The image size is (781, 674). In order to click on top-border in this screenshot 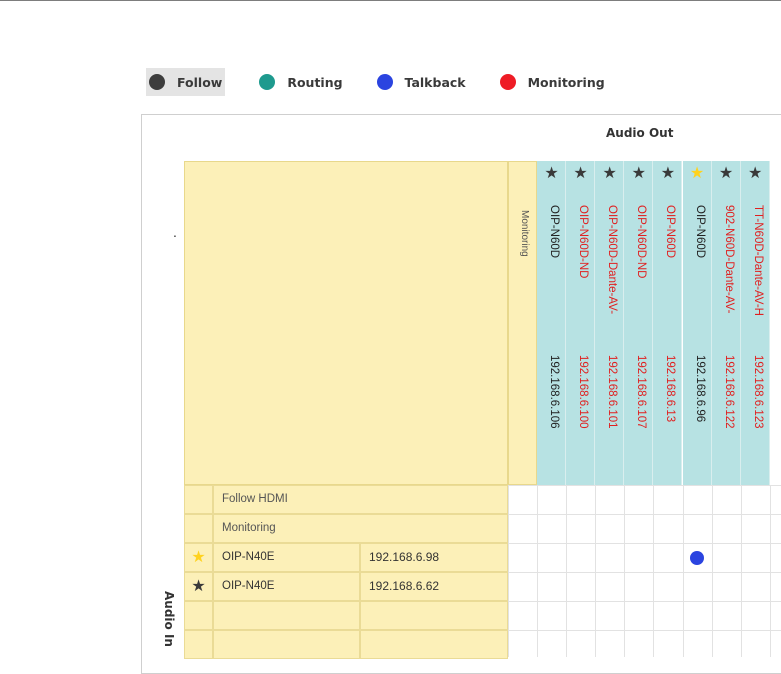, I will do `click(390, 0)`.